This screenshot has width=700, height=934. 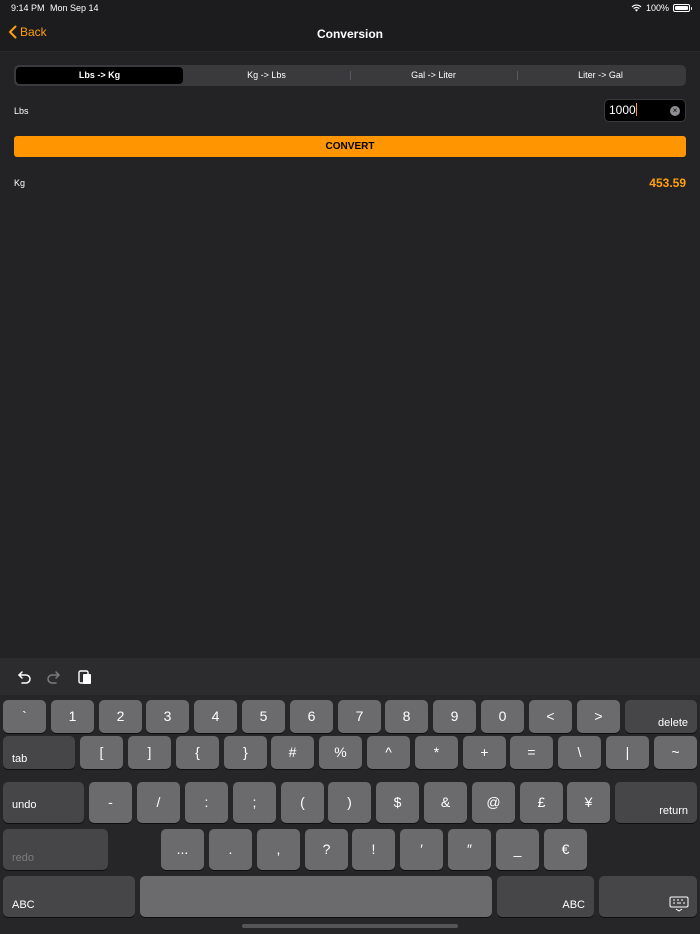 What do you see at coordinates (349, 802) in the screenshot?
I see `key-right-paren: )` at bounding box center [349, 802].